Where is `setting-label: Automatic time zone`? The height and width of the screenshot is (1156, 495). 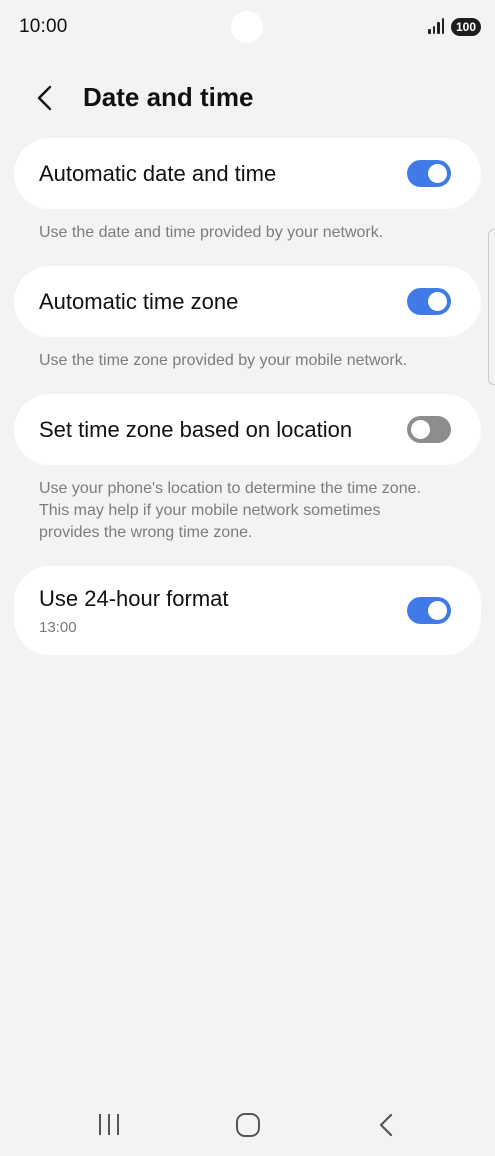
setting-label: Automatic time zone is located at coordinates (139, 301).